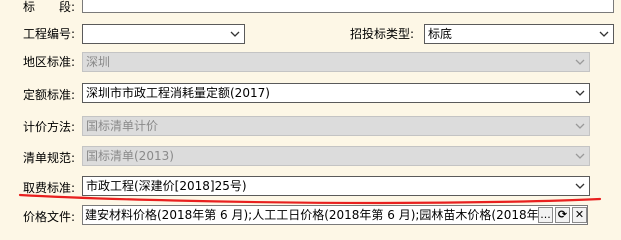 The image size is (621, 240). Describe the element at coordinates (336, 93) in the screenshot. I see `quota-standard-combo: 深圳市市政工程消耗量定额(2017)` at that location.